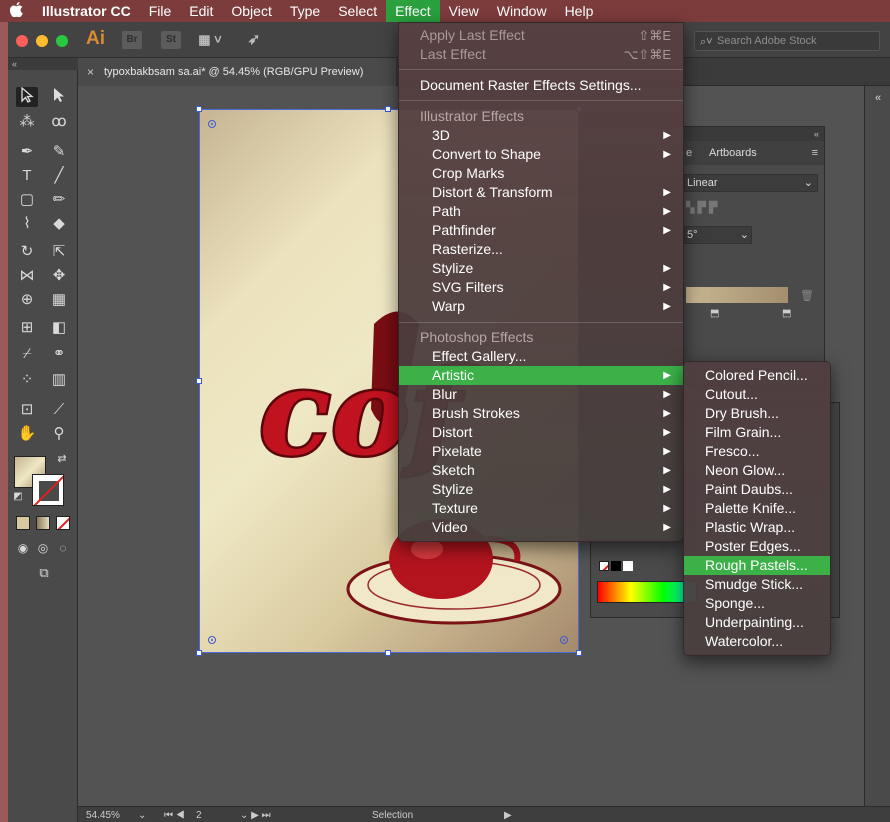 This screenshot has width=890, height=822. I want to click on menu-file: File, so click(160, 11).